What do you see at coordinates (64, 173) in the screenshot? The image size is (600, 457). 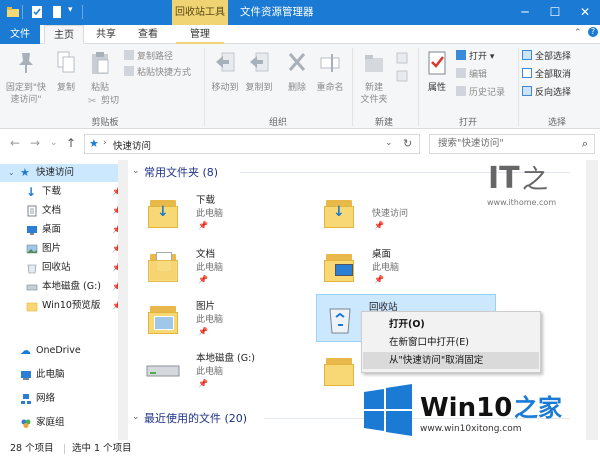 I see `nav-item-quick-access: ⌄ ★ 快速访问` at bounding box center [64, 173].